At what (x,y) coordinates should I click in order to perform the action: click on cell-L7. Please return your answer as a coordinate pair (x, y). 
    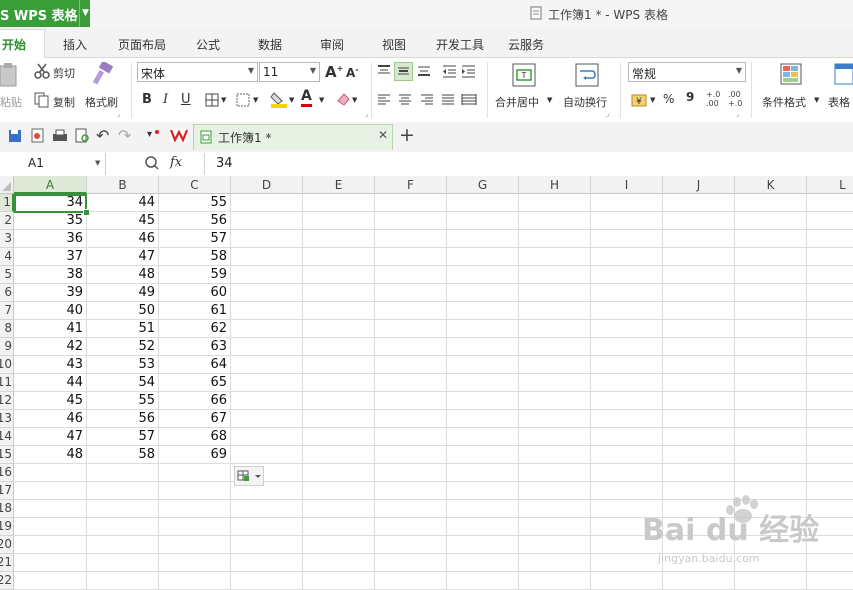
    Looking at the image, I should click on (830, 311).